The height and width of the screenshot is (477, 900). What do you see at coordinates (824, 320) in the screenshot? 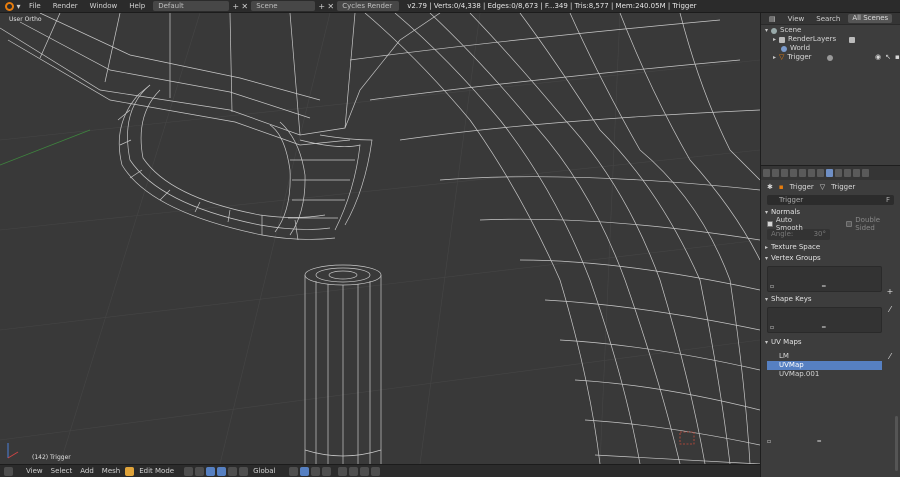
I see `shape-keys-list: ▫ ═` at bounding box center [824, 320].